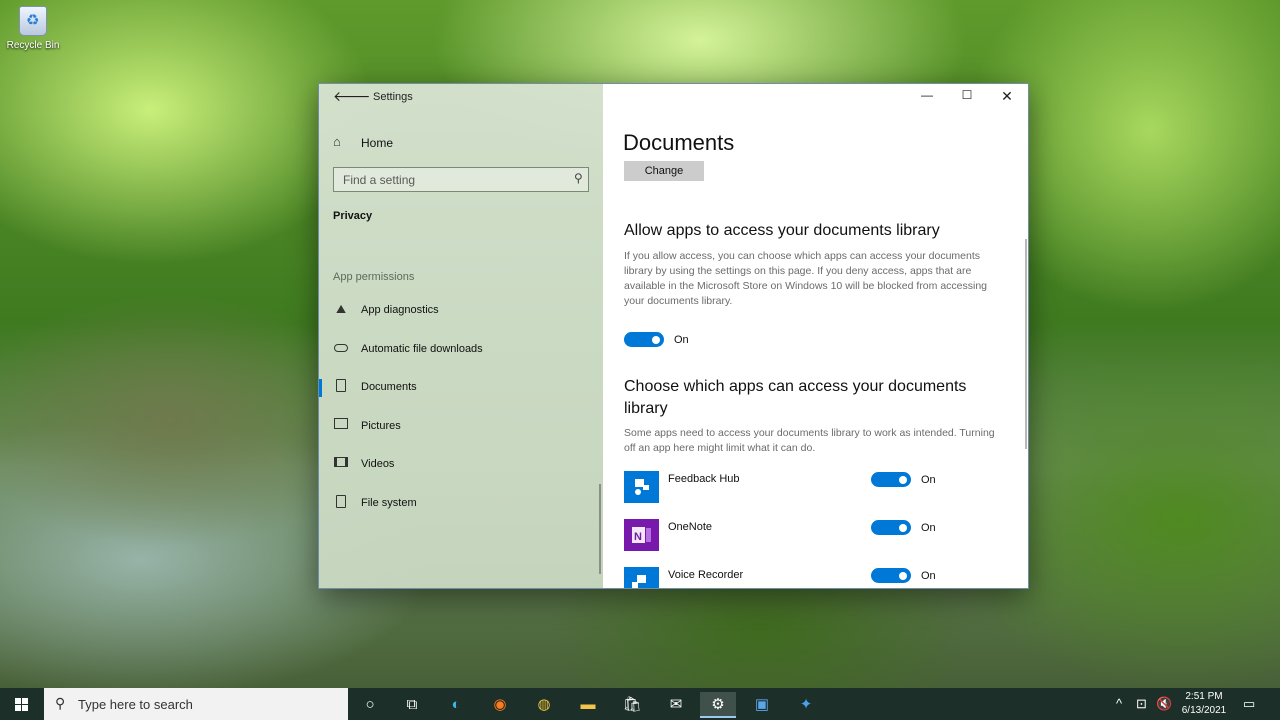  I want to click on start-button, so click(22, 704).